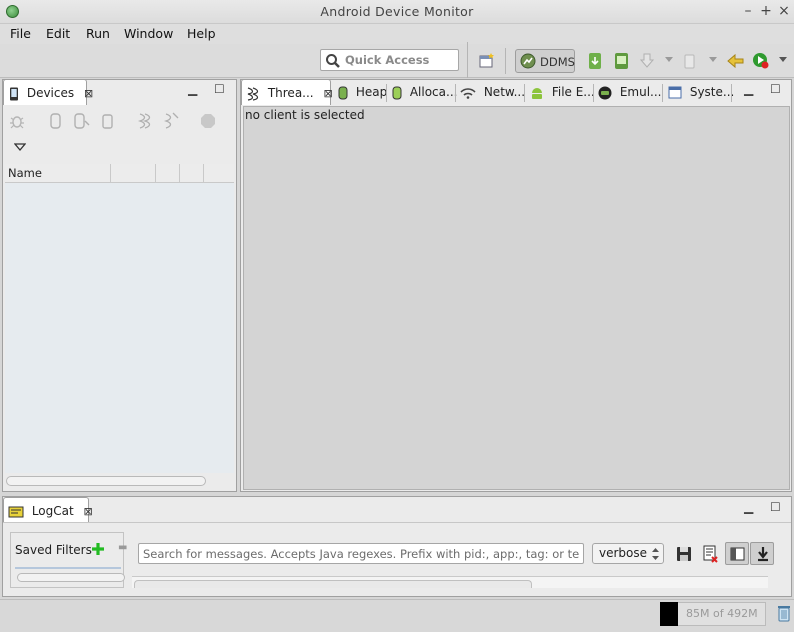  What do you see at coordinates (684, 554) in the screenshot?
I see `save-icon` at bounding box center [684, 554].